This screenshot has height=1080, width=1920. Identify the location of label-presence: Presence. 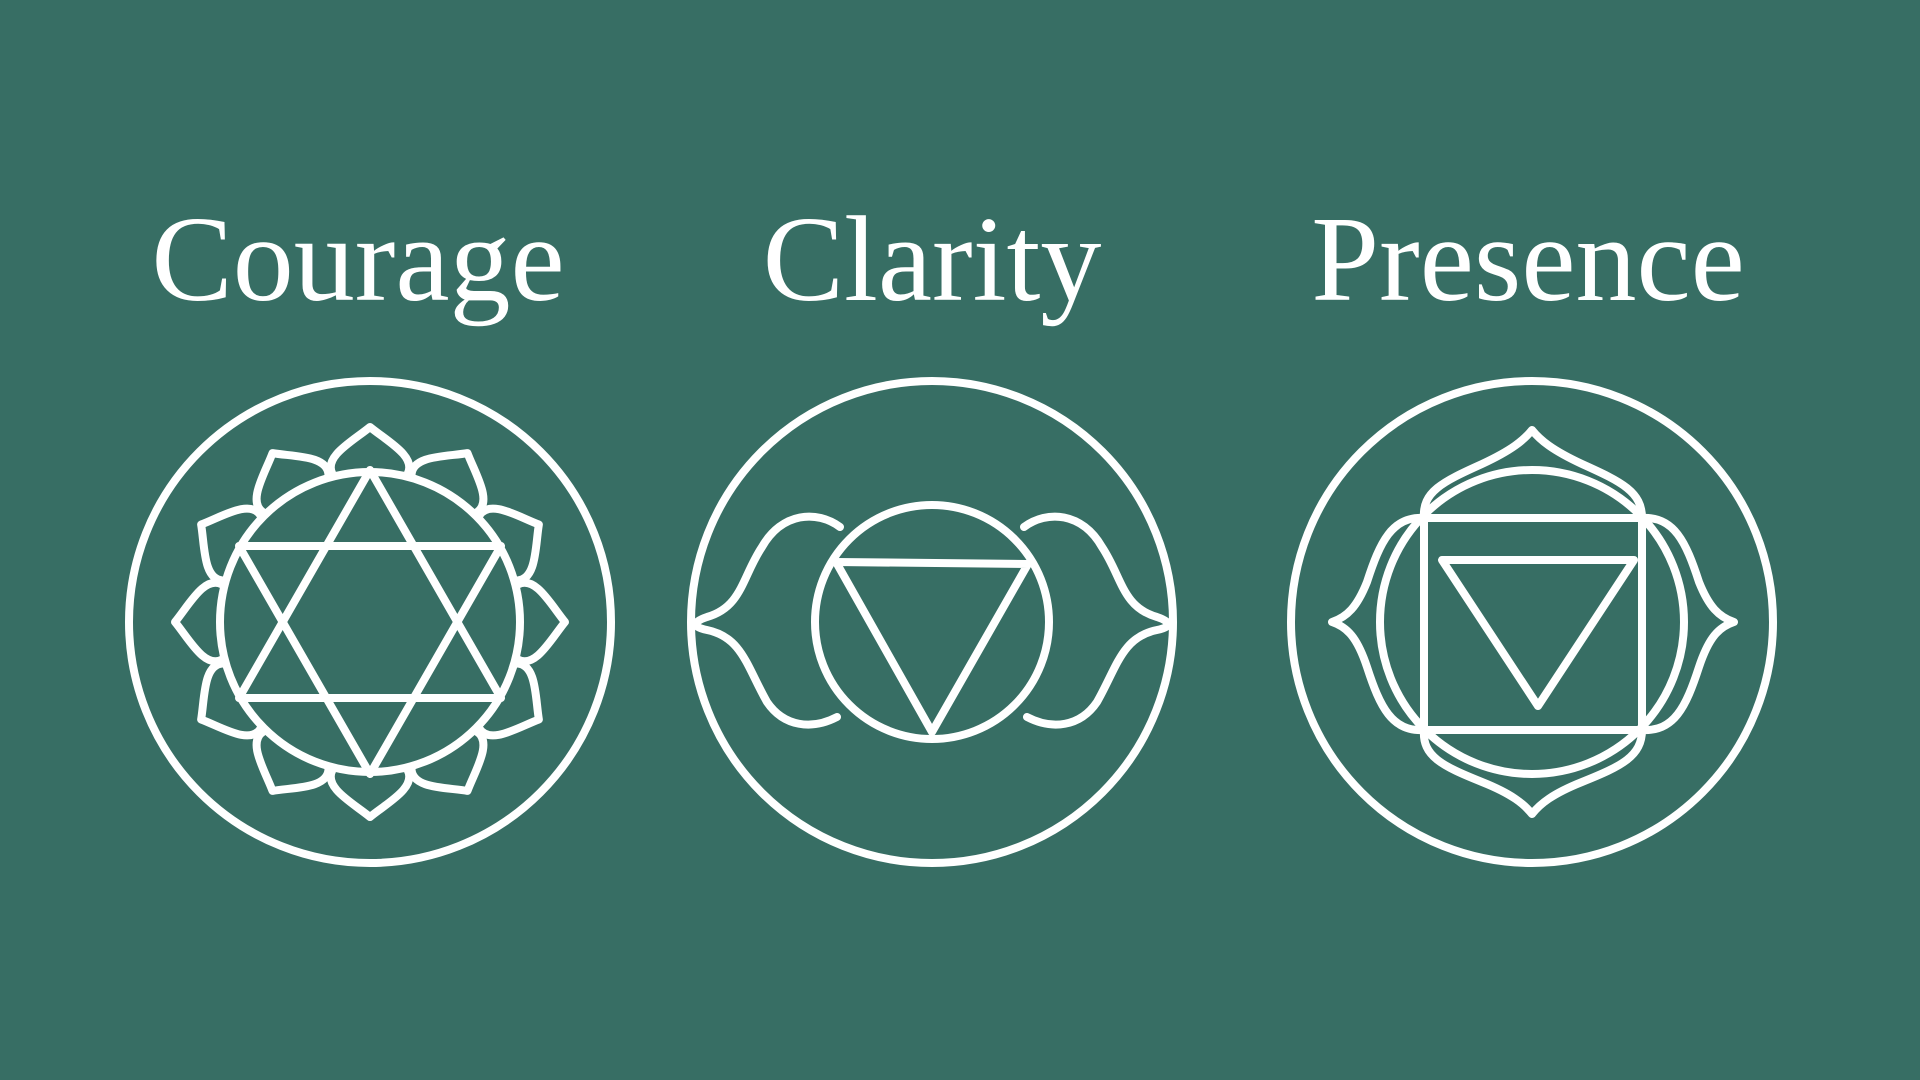
(1528, 259).